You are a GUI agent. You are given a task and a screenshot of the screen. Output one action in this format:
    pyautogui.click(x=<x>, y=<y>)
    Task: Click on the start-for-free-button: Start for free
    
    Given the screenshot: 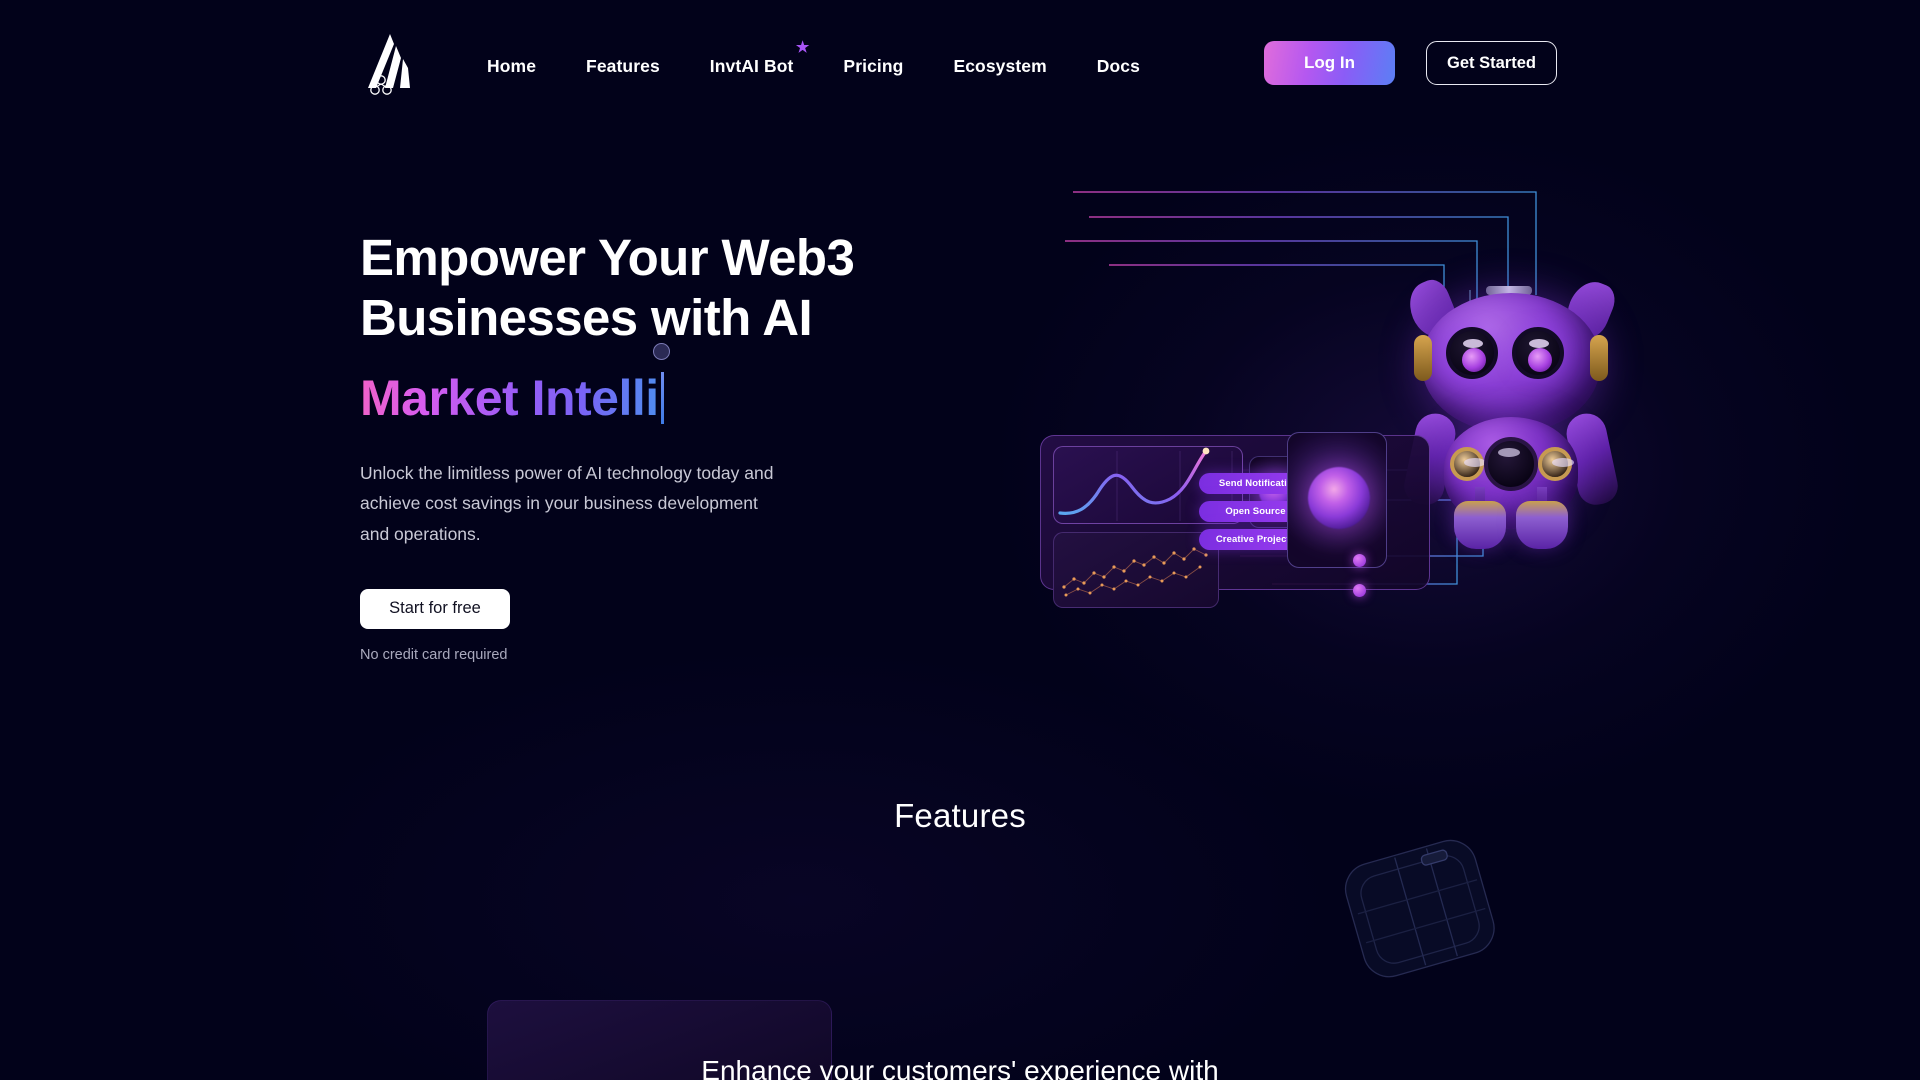 What is the action you would take?
    pyautogui.click(x=435, y=608)
    